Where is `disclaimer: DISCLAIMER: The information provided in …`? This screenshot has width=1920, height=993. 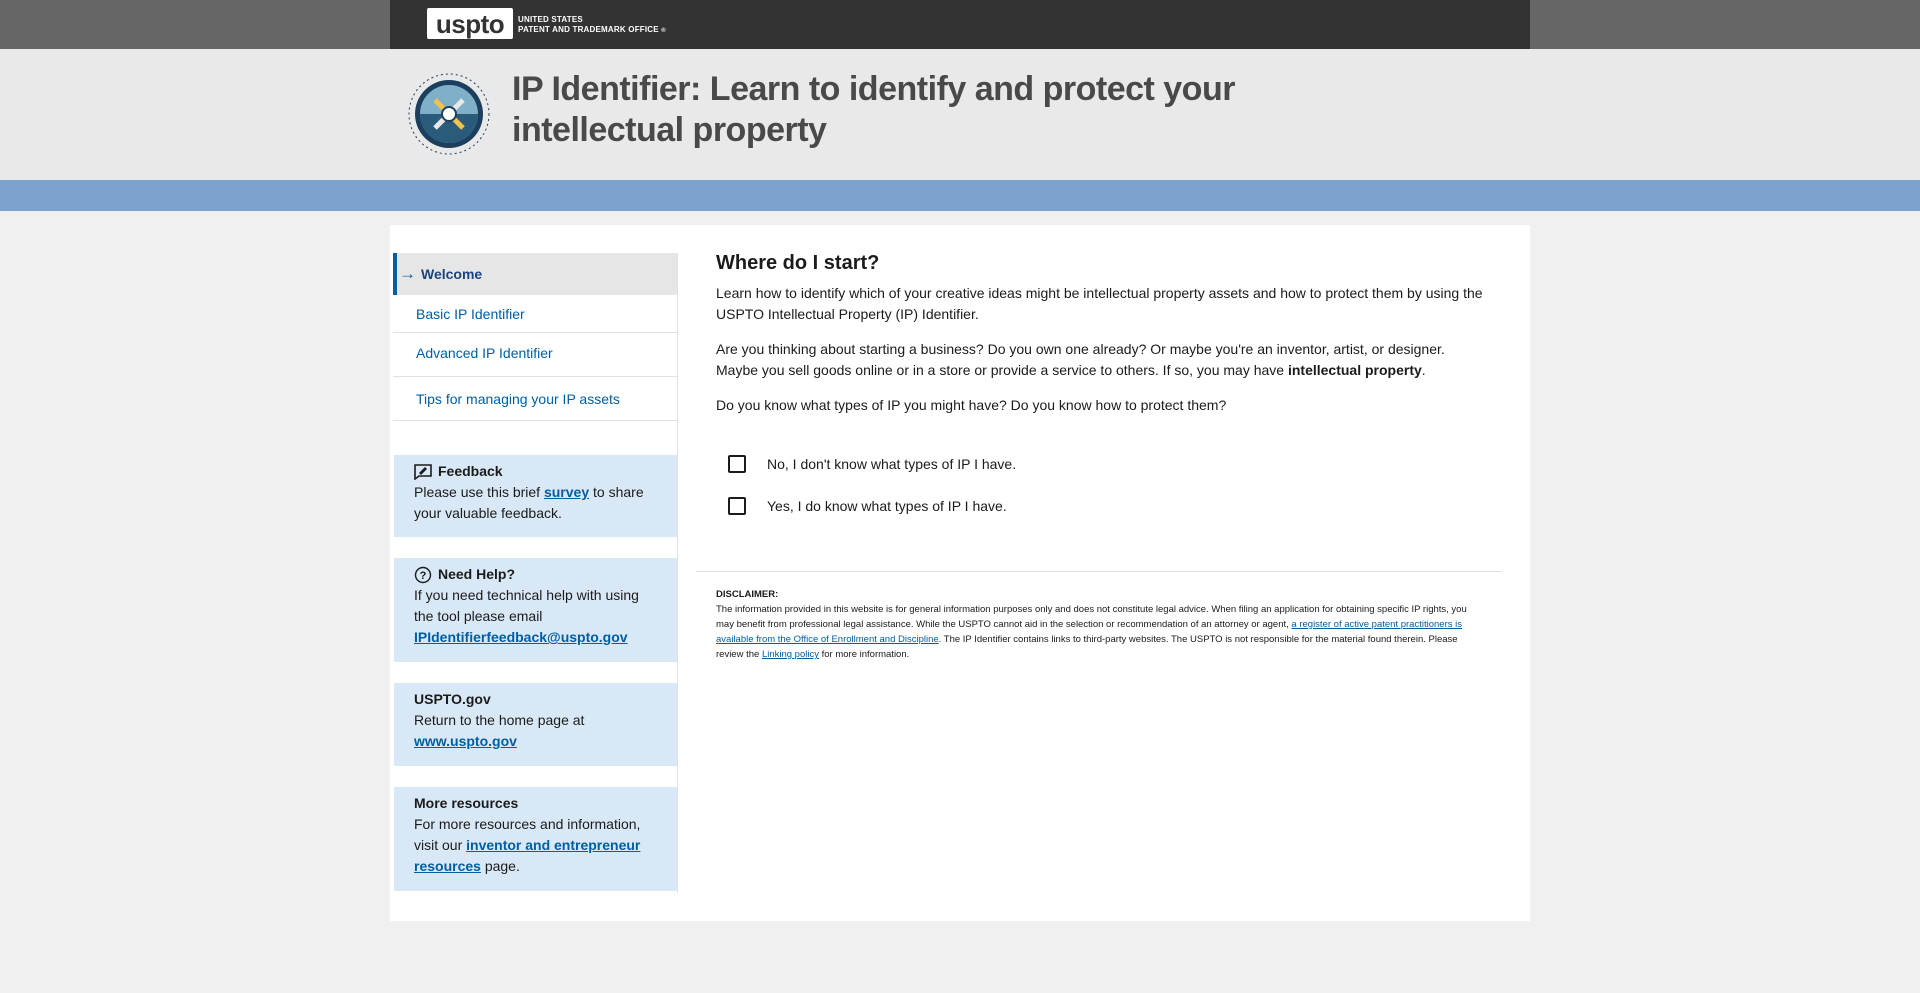
disclaimer: DISCLAIMER: The information provided in … is located at coordinates (1096, 624).